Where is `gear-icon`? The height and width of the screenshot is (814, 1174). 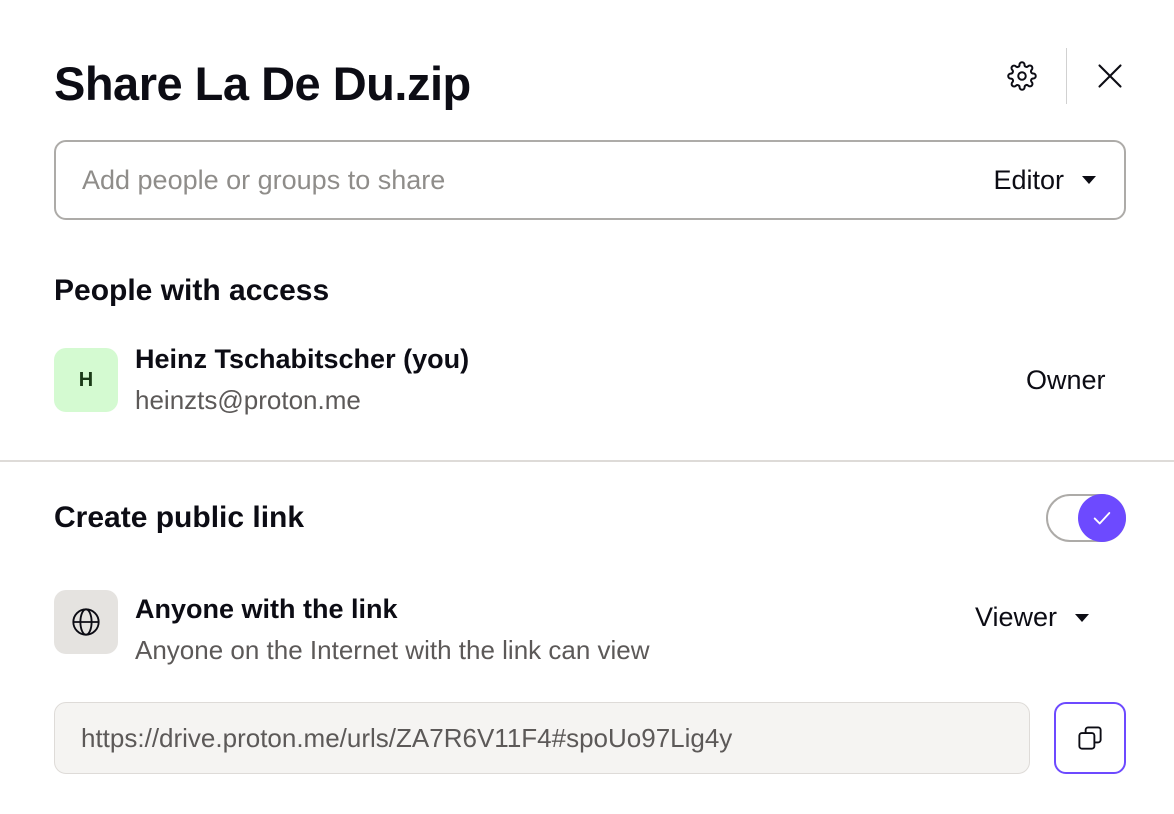
gear-icon is located at coordinates (1022, 76).